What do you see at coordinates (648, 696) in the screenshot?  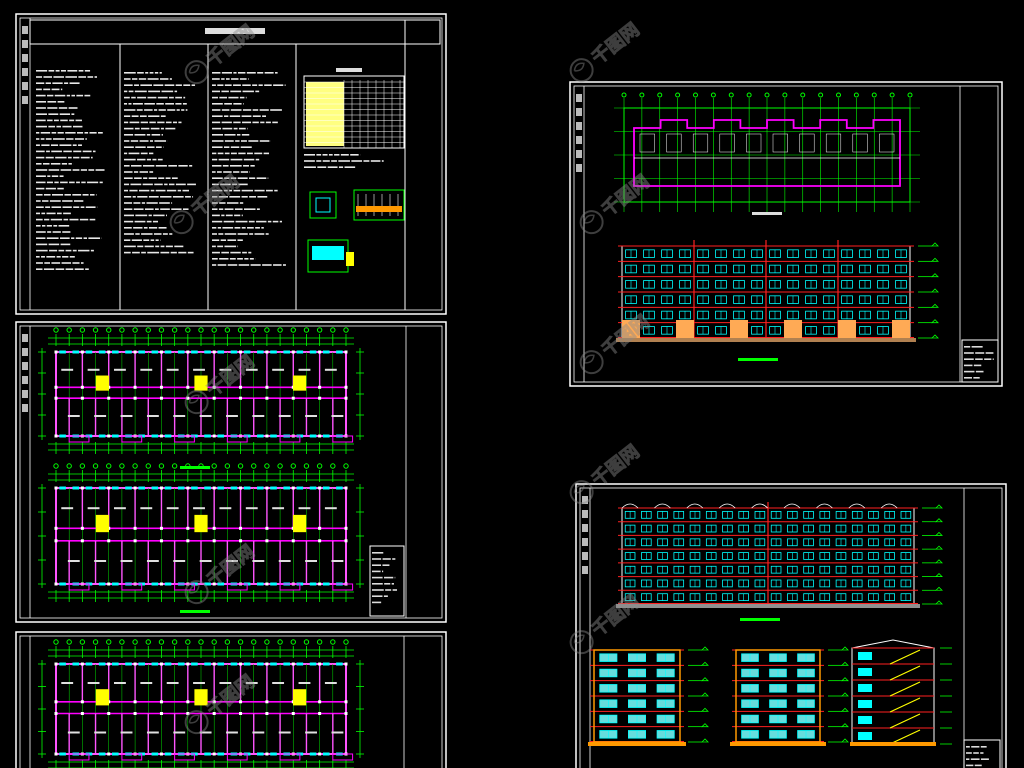 I see `side-elevation-left` at bounding box center [648, 696].